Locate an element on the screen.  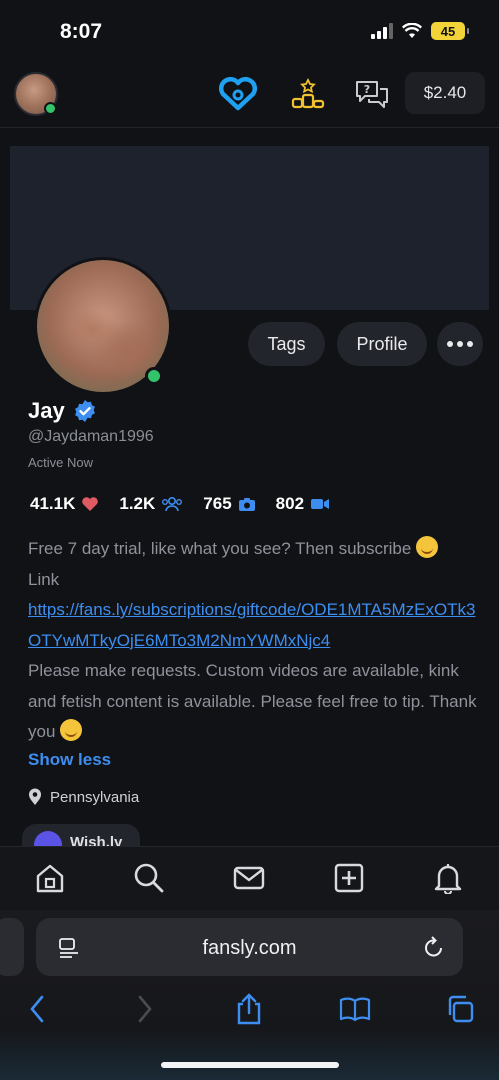
share-button is located at coordinates (249, 1009).